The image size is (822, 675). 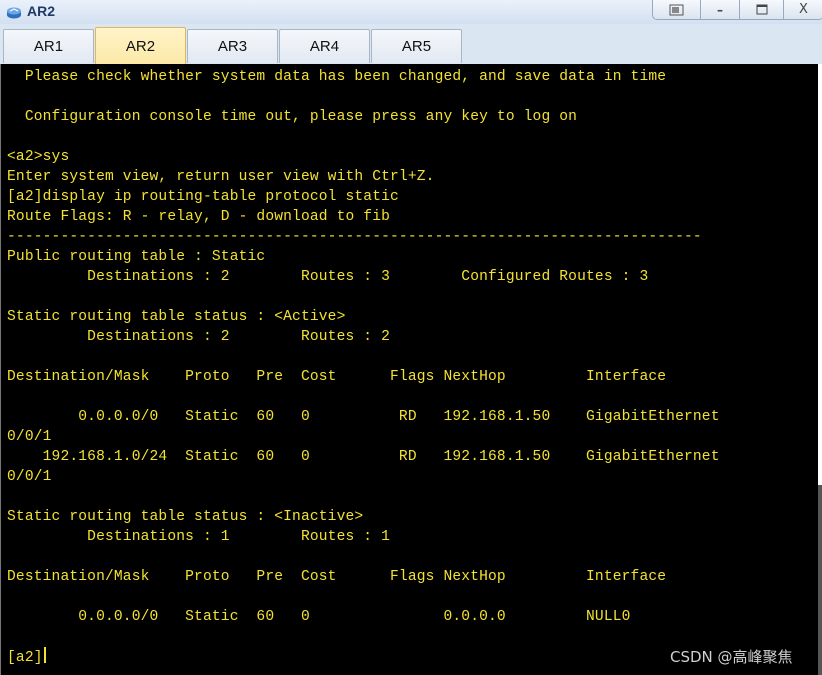 What do you see at coordinates (324, 46) in the screenshot?
I see `tab-ar4: AR4` at bounding box center [324, 46].